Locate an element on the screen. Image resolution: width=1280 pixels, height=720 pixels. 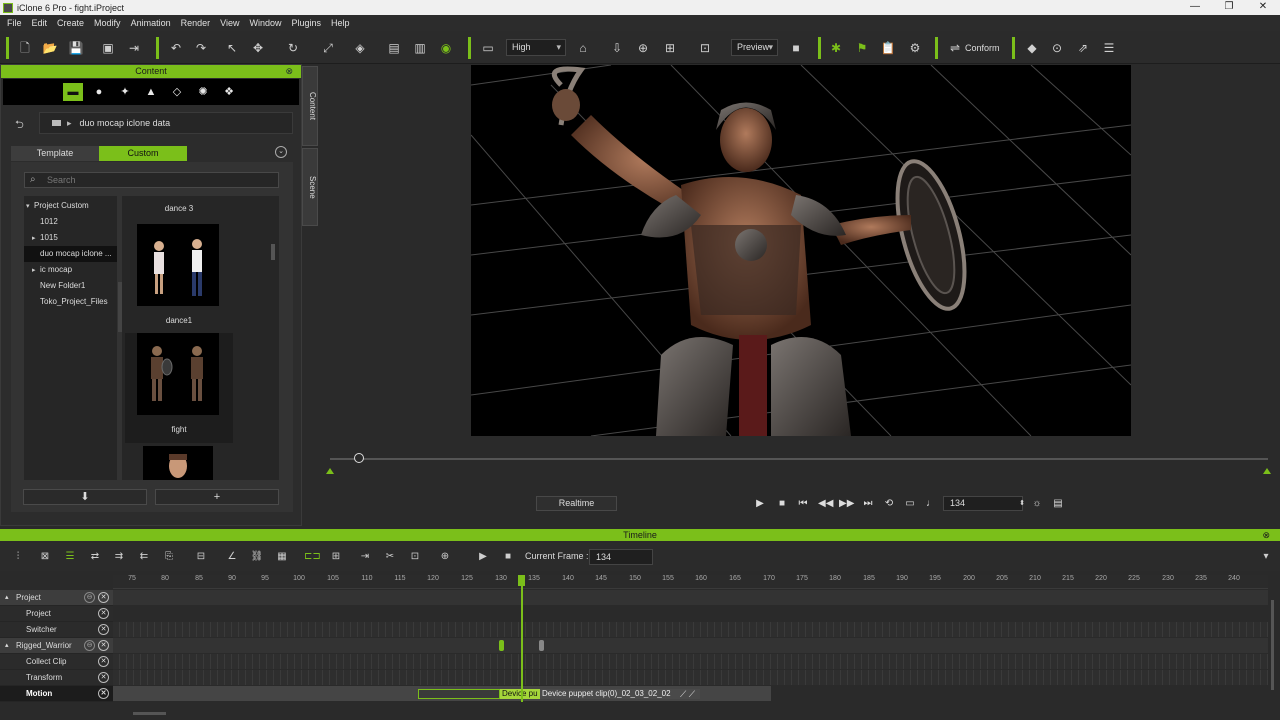
import-icon: ▣ is located at coordinates (108, 48).